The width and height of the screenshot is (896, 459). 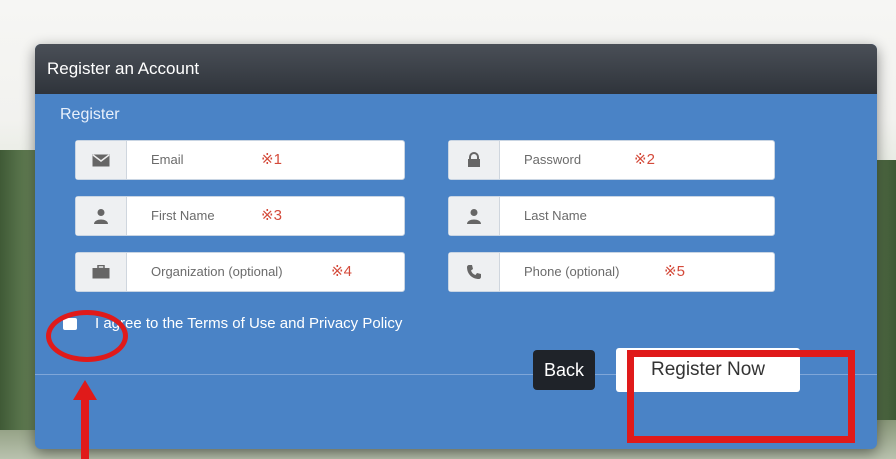 I want to click on first-name-field: First Name ※3, so click(x=240, y=216).